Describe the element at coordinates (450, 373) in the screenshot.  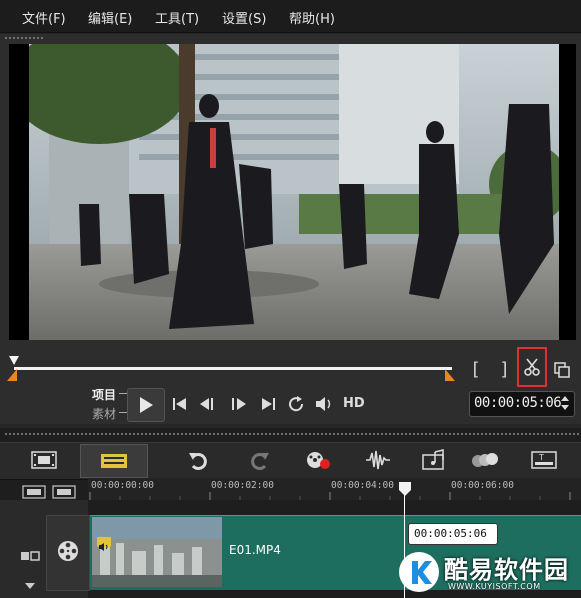
I see `trim-out-marker` at that location.